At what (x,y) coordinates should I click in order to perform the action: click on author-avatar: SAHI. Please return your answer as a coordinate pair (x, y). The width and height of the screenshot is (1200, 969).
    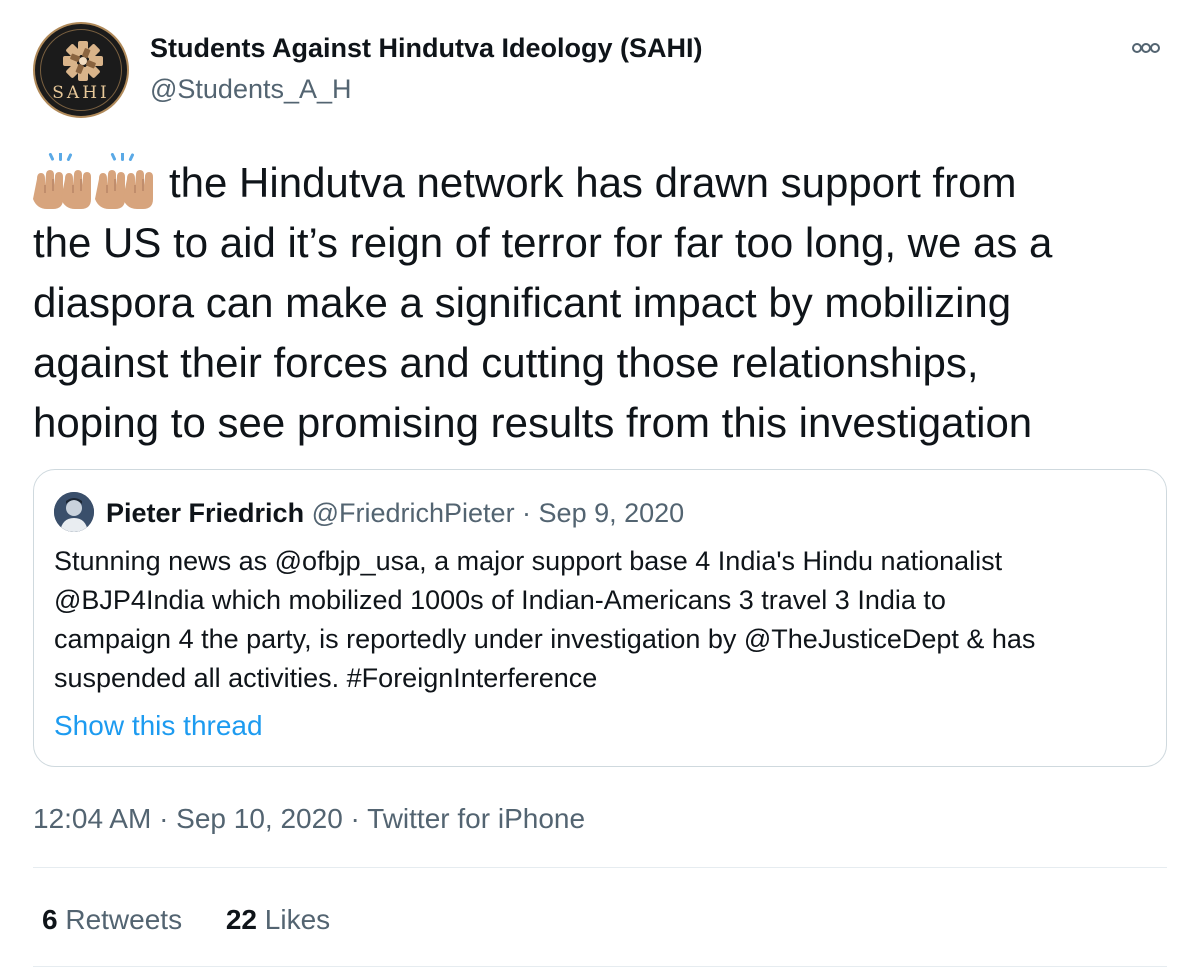
    Looking at the image, I should click on (81, 70).